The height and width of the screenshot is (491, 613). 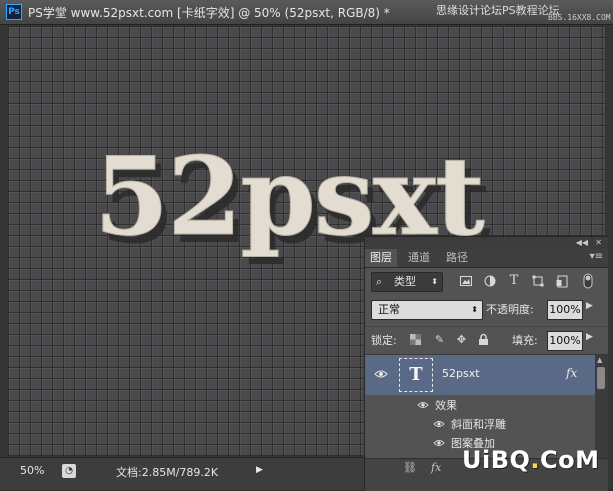 I want to click on opacity-field: 100%, so click(x=565, y=310).